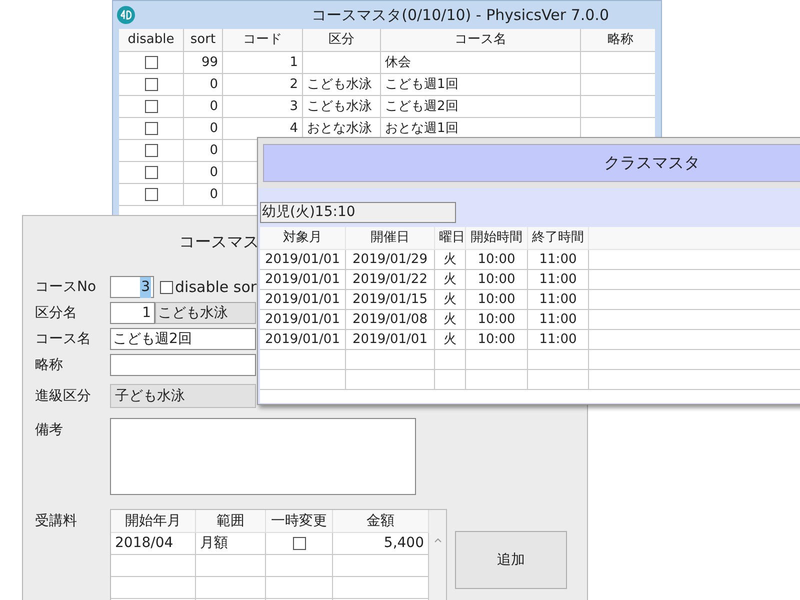  What do you see at coordinates (56, 521) in the screenshot?
I see `field-label: 受講料` at bounding box center [56, 521].